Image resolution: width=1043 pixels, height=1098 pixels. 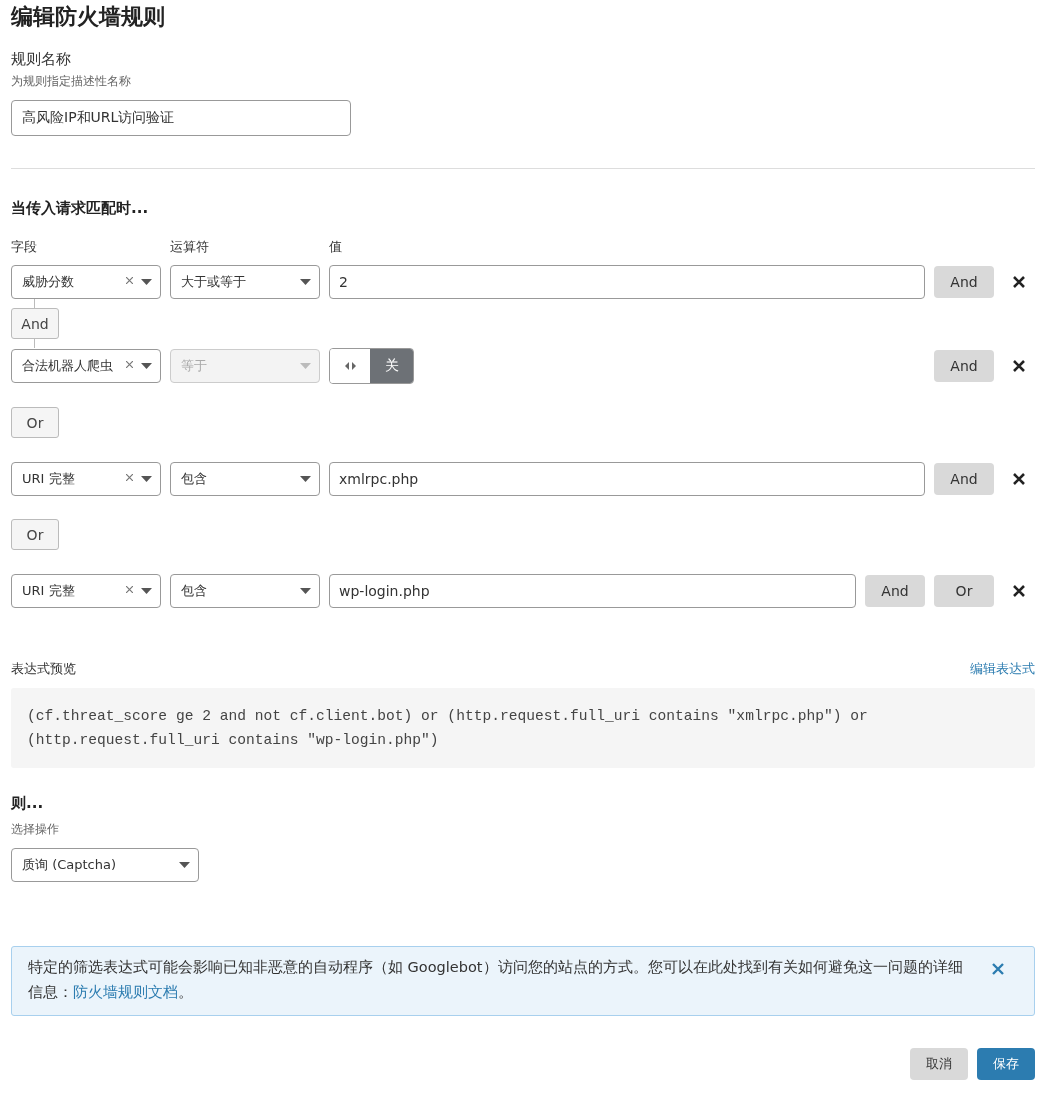 I want to click on column-header: 运算符, so click(x=190, y=247).